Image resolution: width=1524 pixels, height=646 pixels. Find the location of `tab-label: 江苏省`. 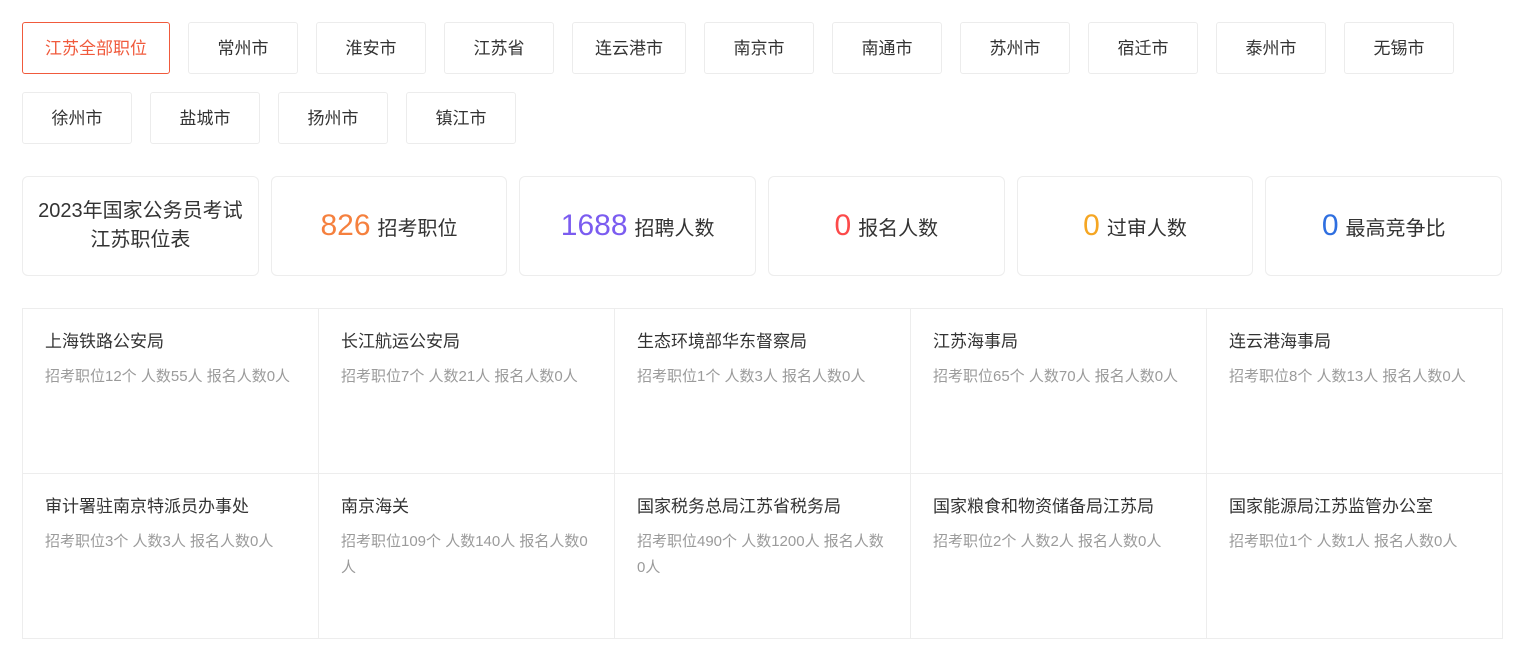

tab-label: 江苏省 is located at coordinates (499, 48).